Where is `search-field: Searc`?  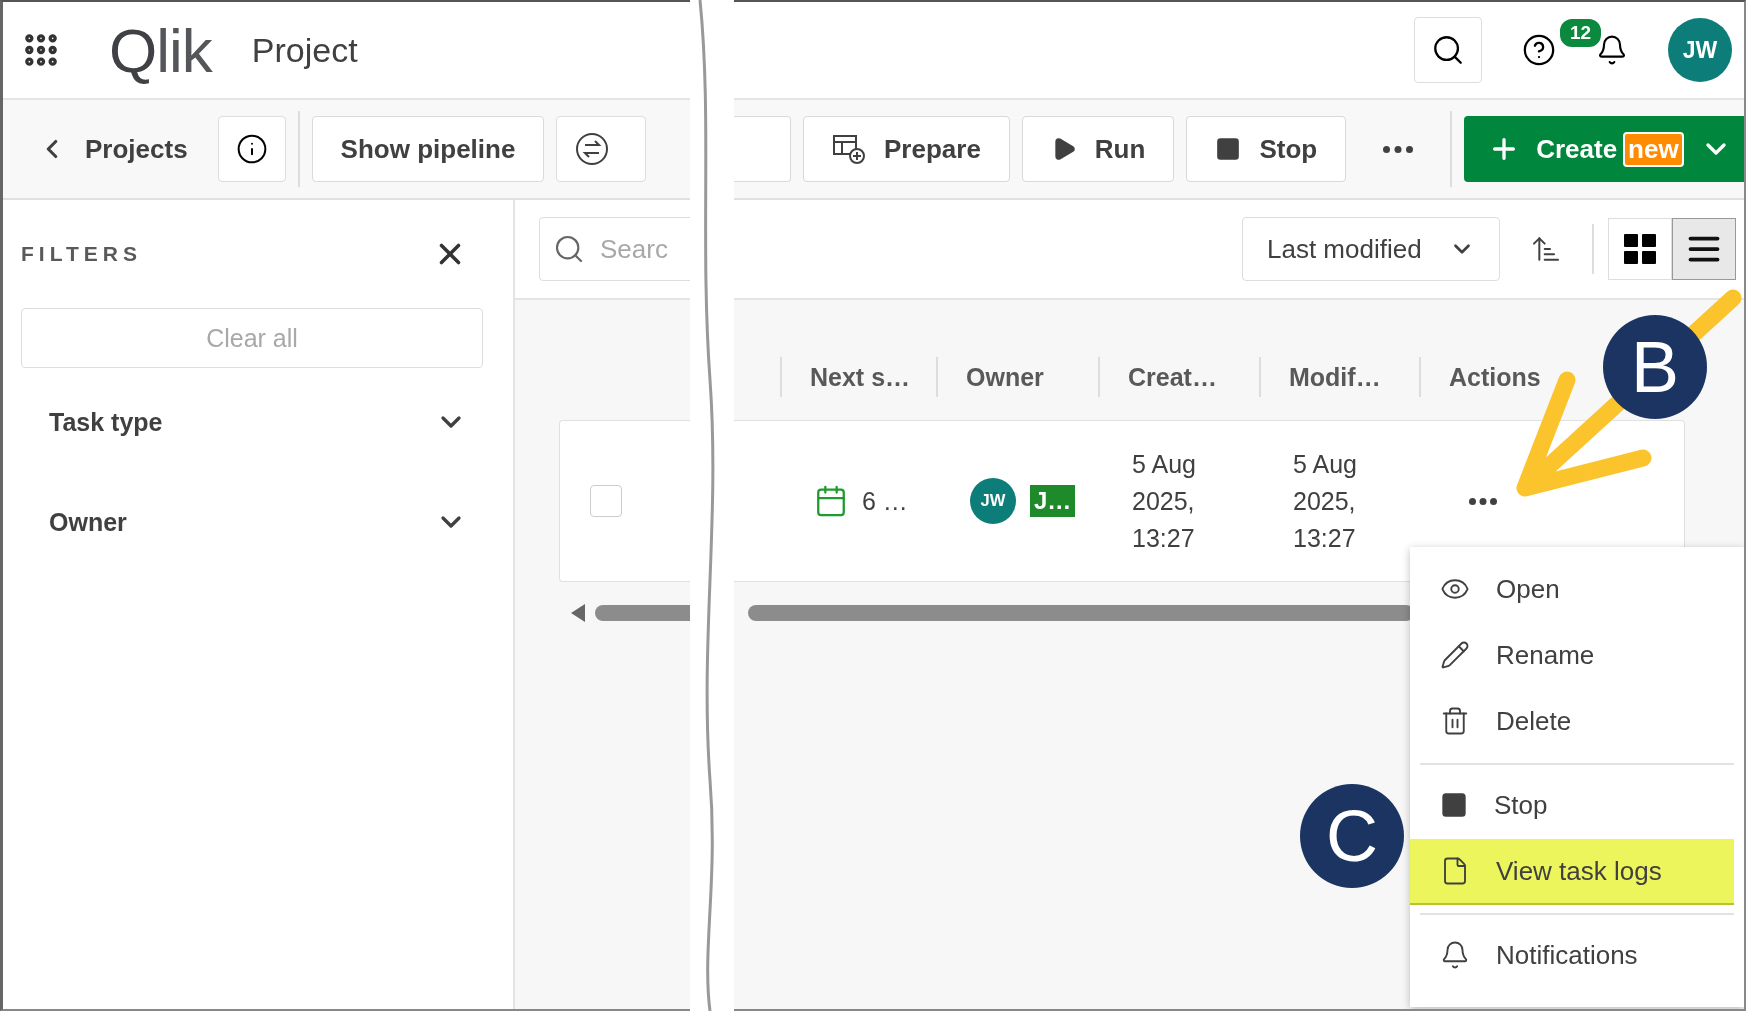 search-field: Searc is located at coordinates (614, 249).